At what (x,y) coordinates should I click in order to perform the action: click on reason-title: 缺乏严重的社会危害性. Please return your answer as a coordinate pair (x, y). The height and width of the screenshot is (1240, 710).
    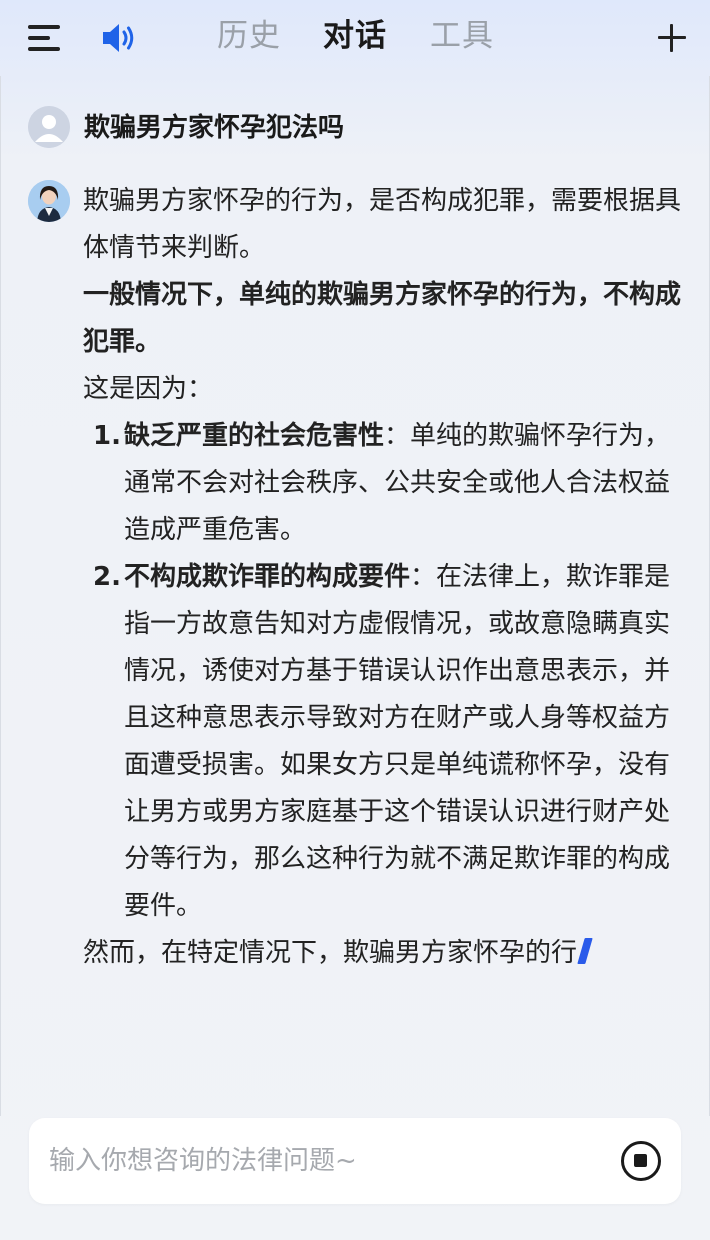
    Looking at the image, I should click on (254, 436).